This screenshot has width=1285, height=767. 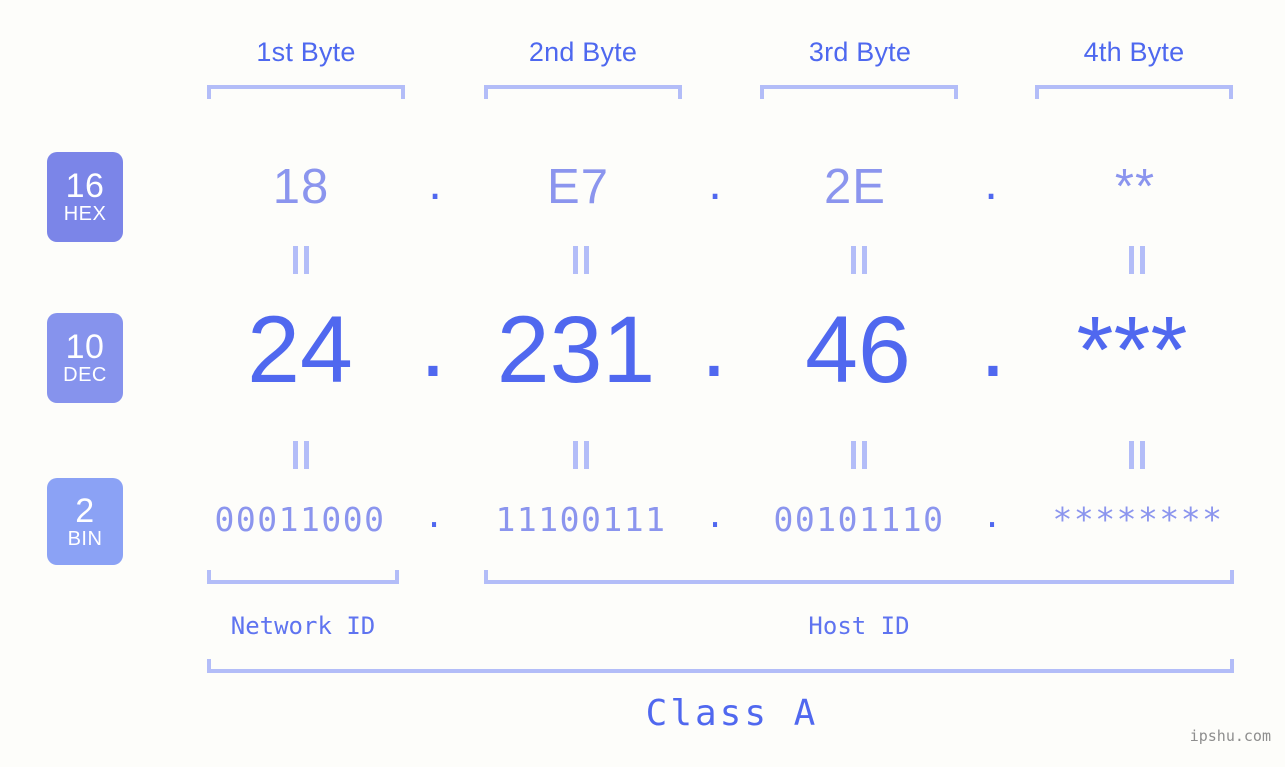 What do you see at coordinates (300, 519) in the screenshot?
I see `bin-octet-1: 00011000` at bounding box center [300, 519].